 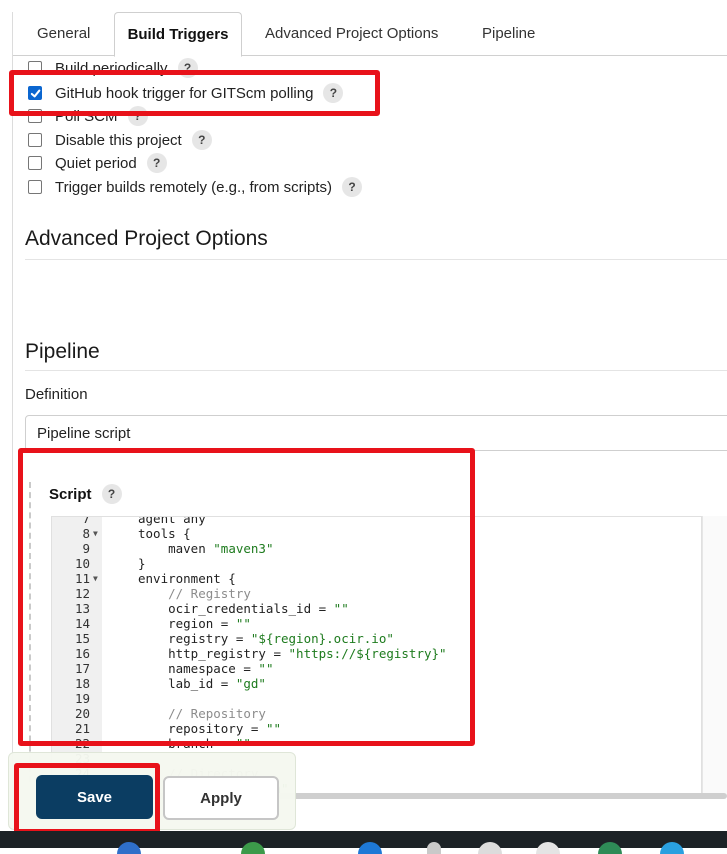 I want to click on code-text: branch = "", so click(x=194, y=743).